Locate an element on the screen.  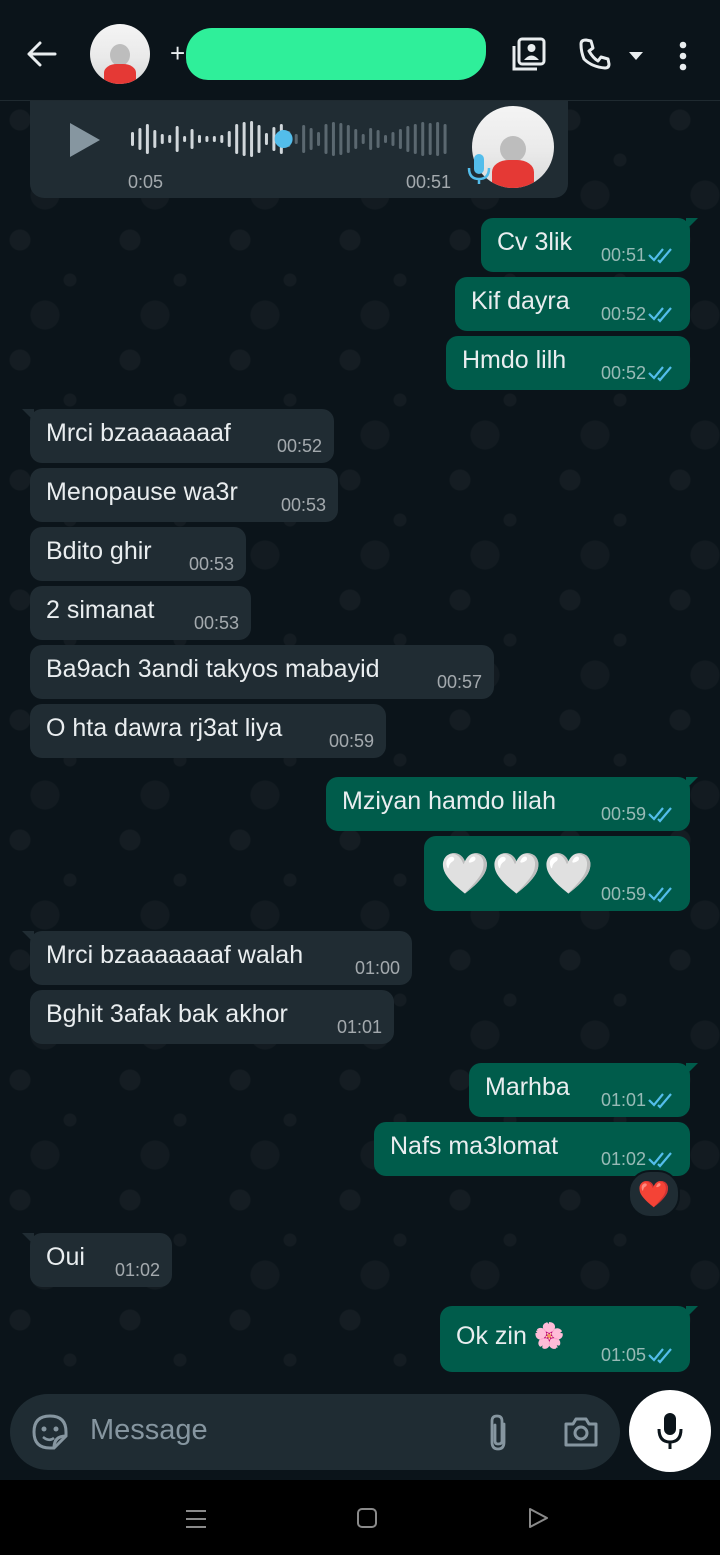
voice-message-bubble: 0:05 00:51 is located at coordinates (299, 149).